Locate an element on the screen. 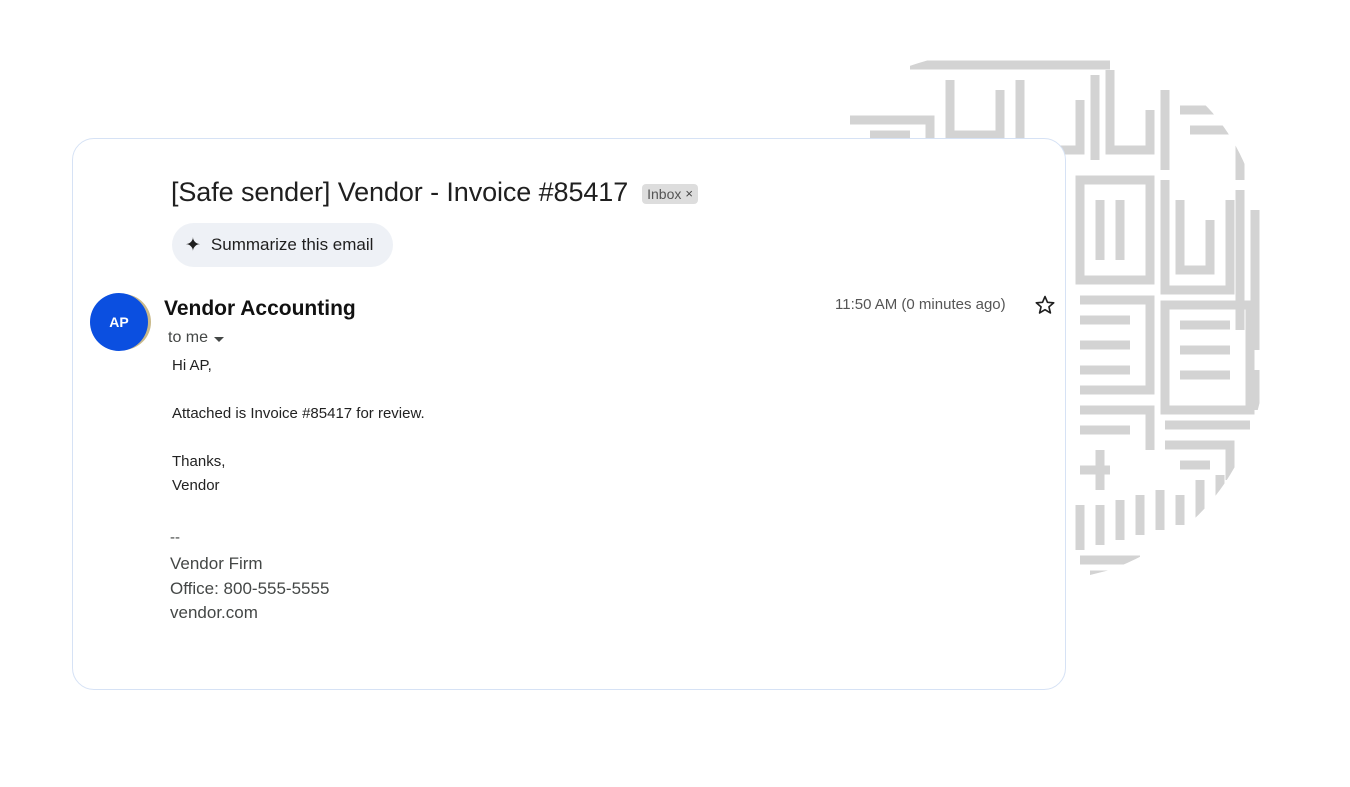 The width and height of the screenshot is (1350, 787). email-greeting: Hi AP, is located at coordinates (192, 365).